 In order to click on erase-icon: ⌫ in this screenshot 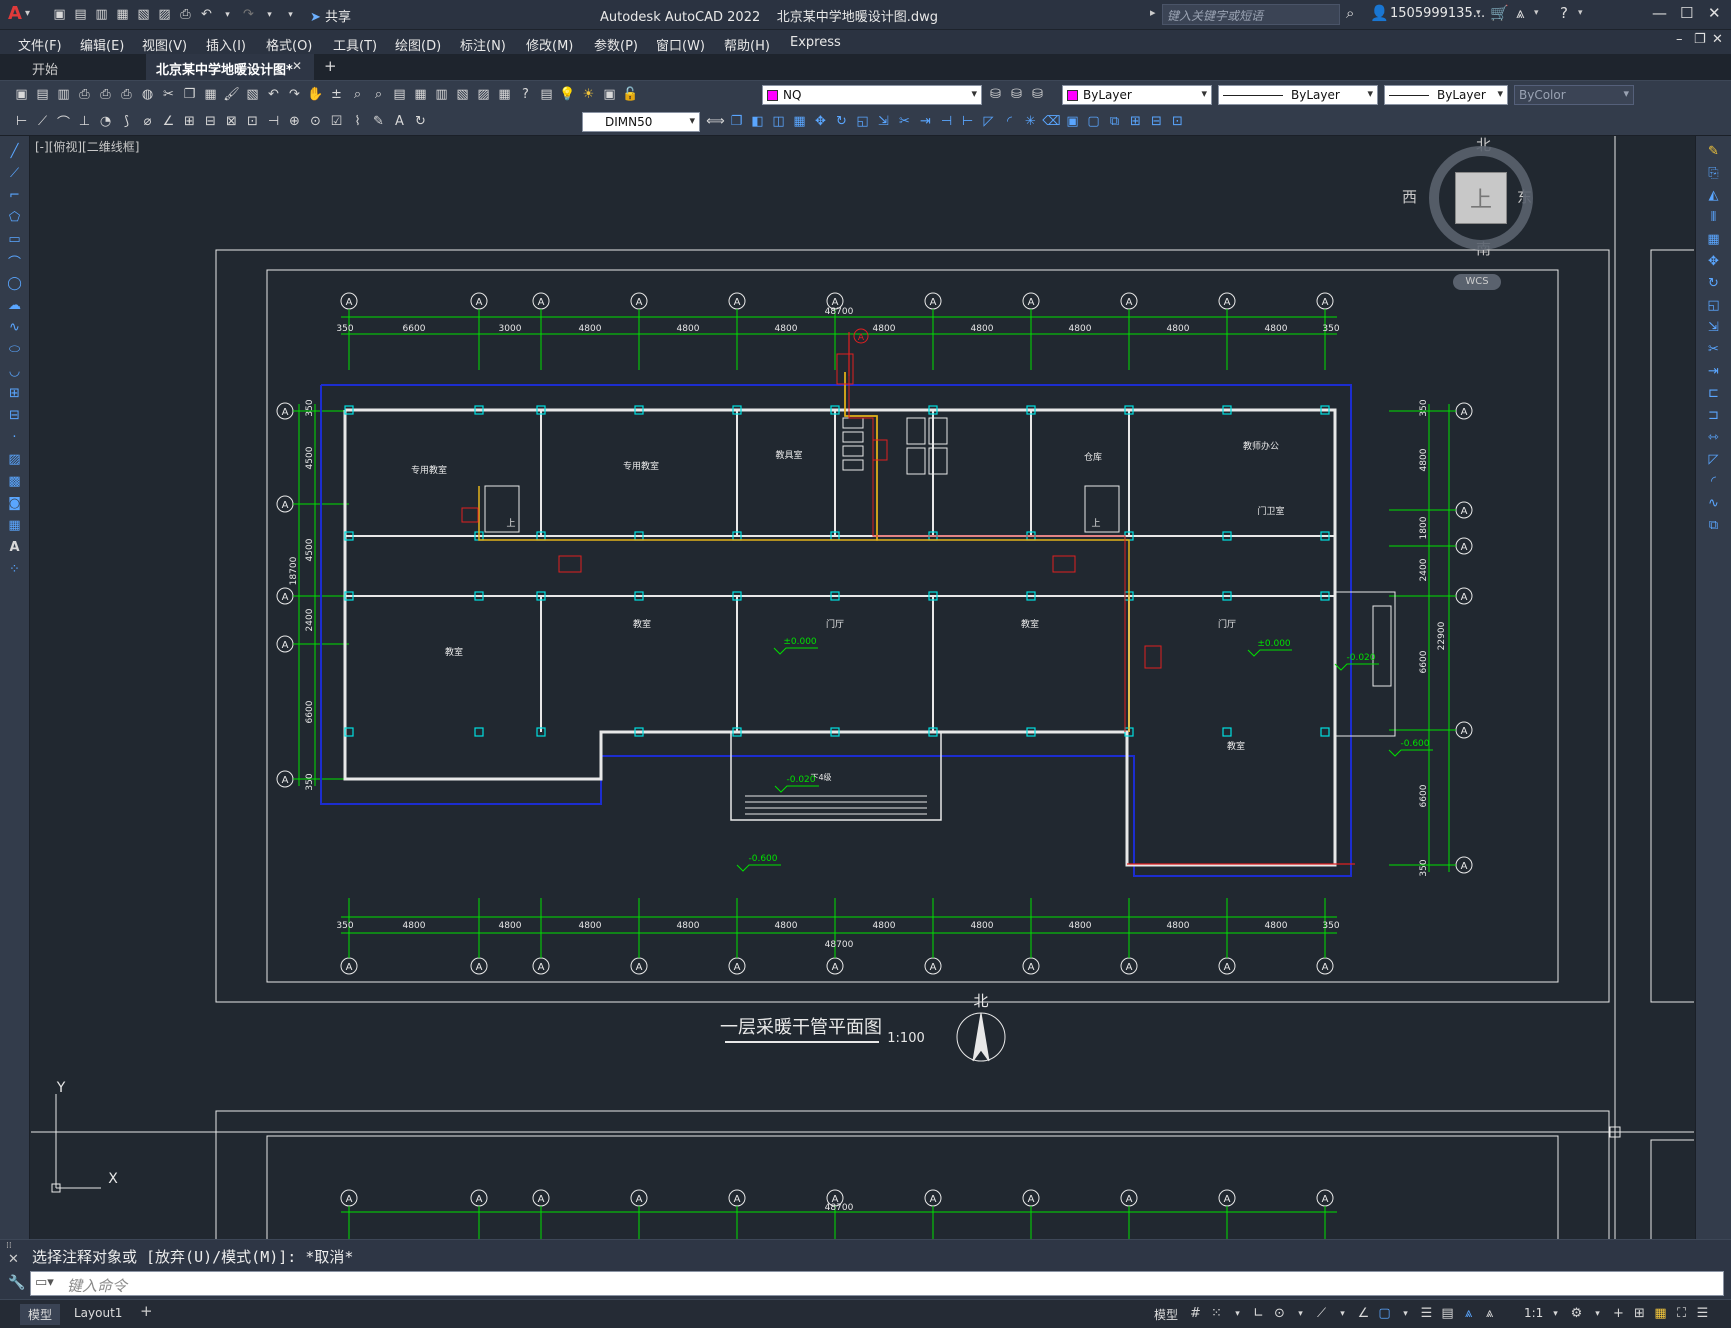, I will do `click(1051, 121)`.